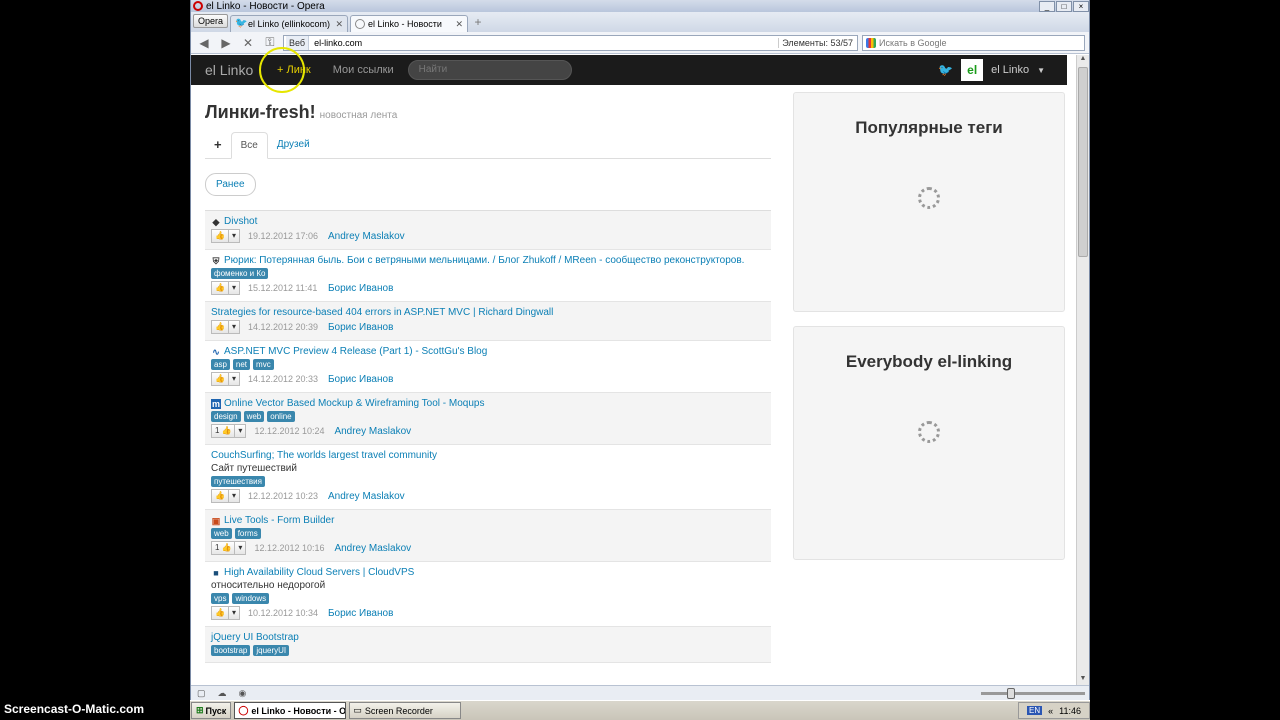 This screenshot has height=720, width=1280. What do you see at coordinates (289, 23) in the screenshot?
I see `tab-twitter: 🐦 el Linko (ellinkocom) в Tw... ✕` at bounding box center [289, 23].